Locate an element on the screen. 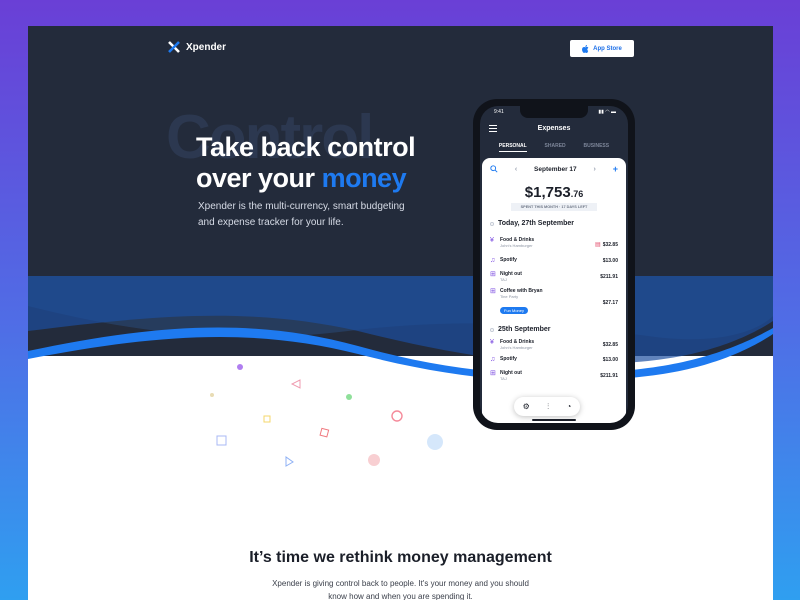 This screenshot has height=600, width=800. receipt-icon: ▤ is located at coordinates (598, 245).